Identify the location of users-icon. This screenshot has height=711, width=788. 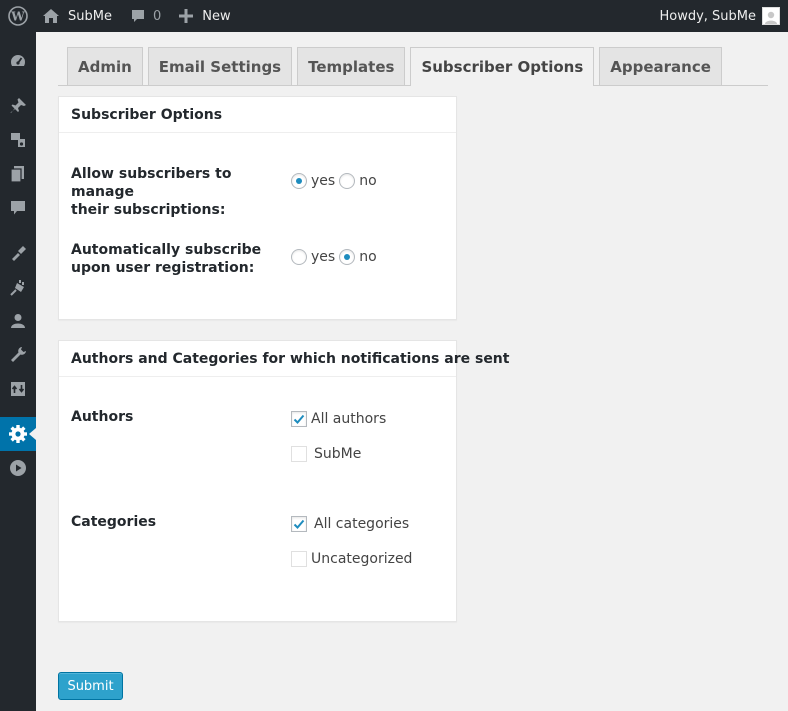
(18, 321).